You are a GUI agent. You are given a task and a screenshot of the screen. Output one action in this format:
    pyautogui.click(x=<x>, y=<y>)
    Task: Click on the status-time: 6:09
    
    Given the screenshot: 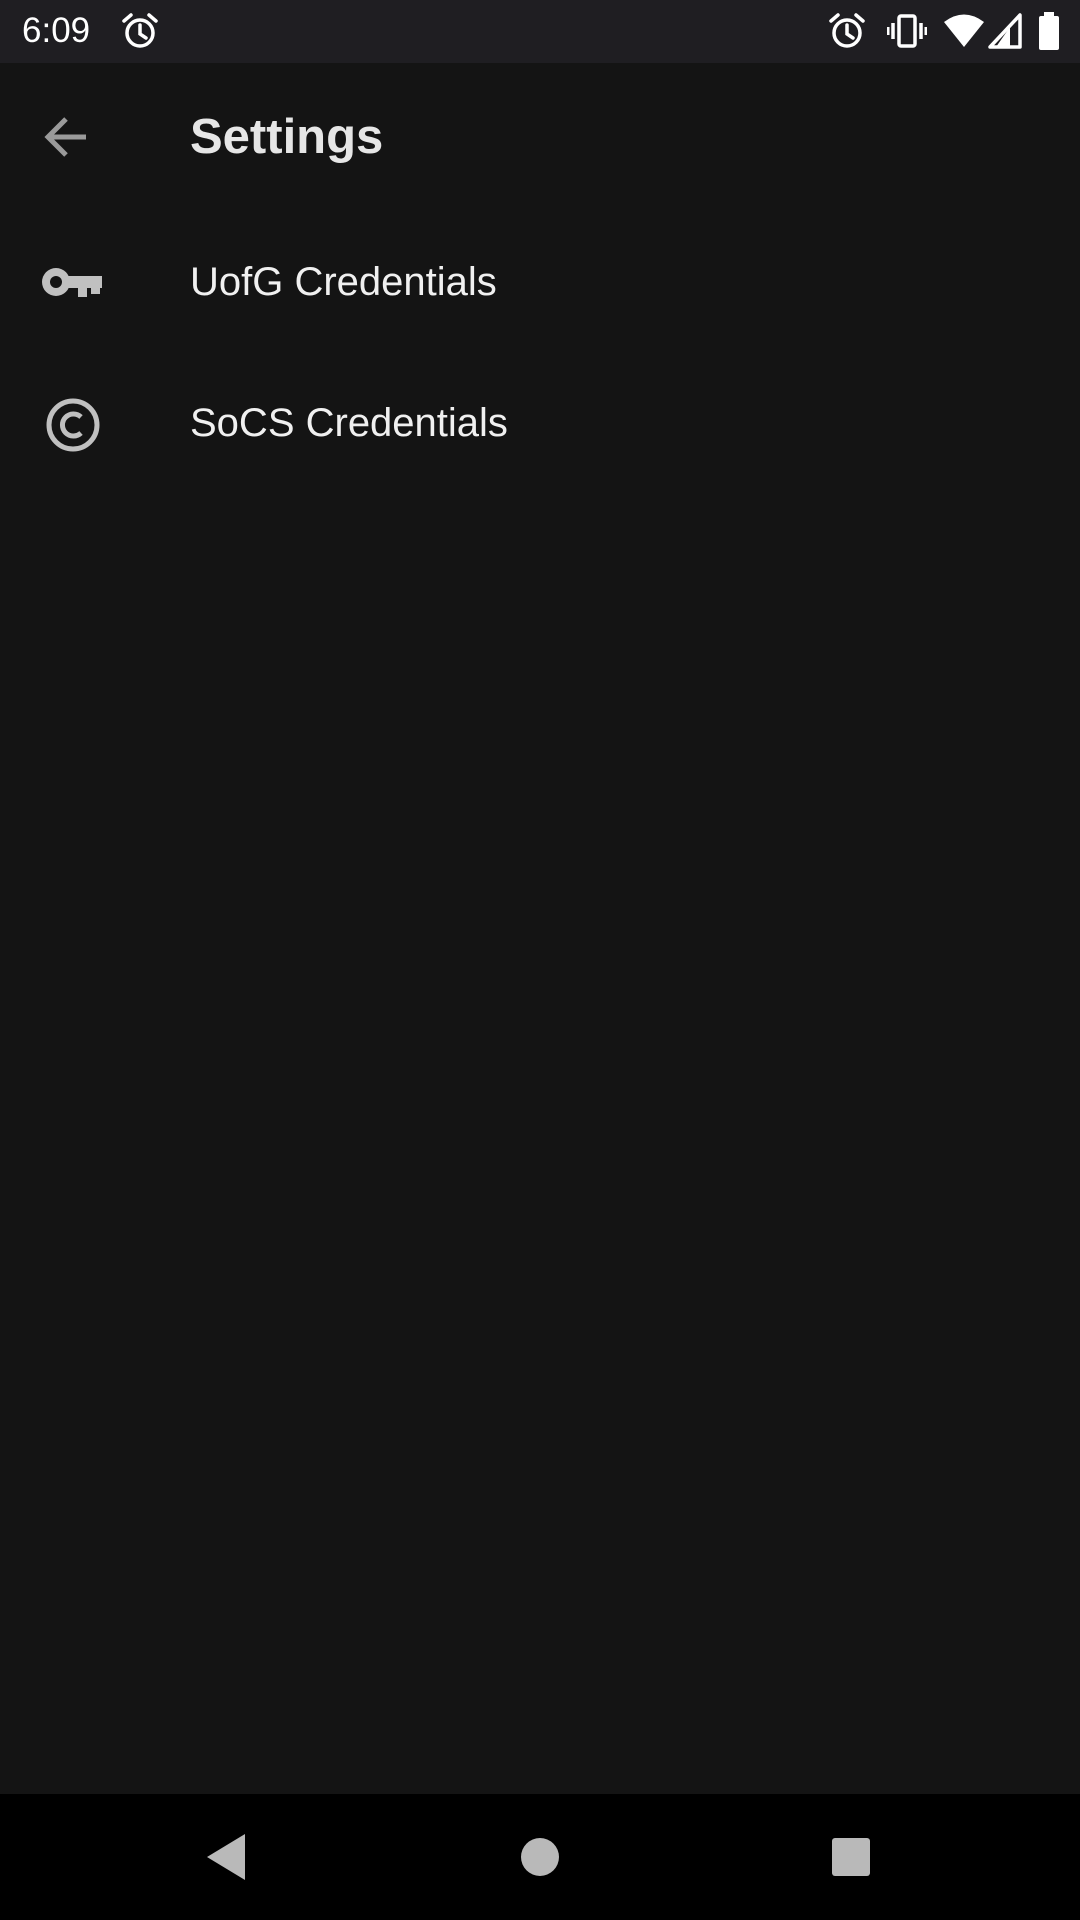 What is the action you would take?
    pyautogui.click(x=56, y=30)
    